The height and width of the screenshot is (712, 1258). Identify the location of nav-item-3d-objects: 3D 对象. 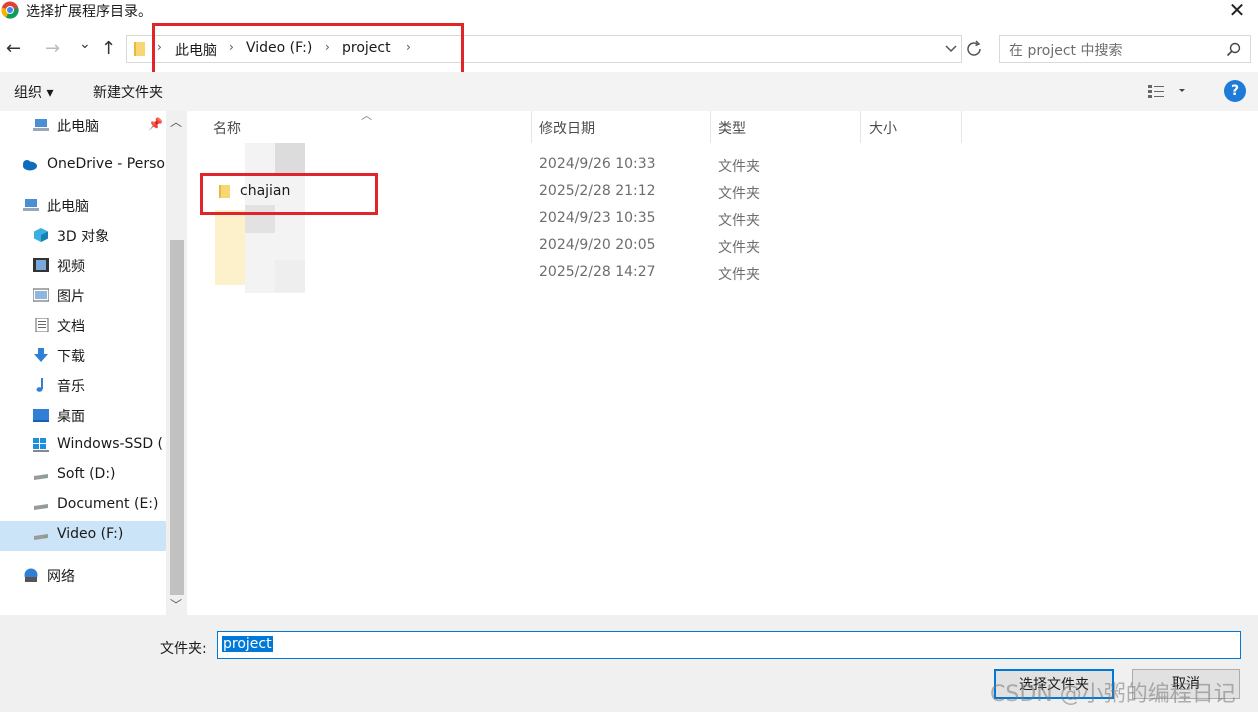
(83, 236).